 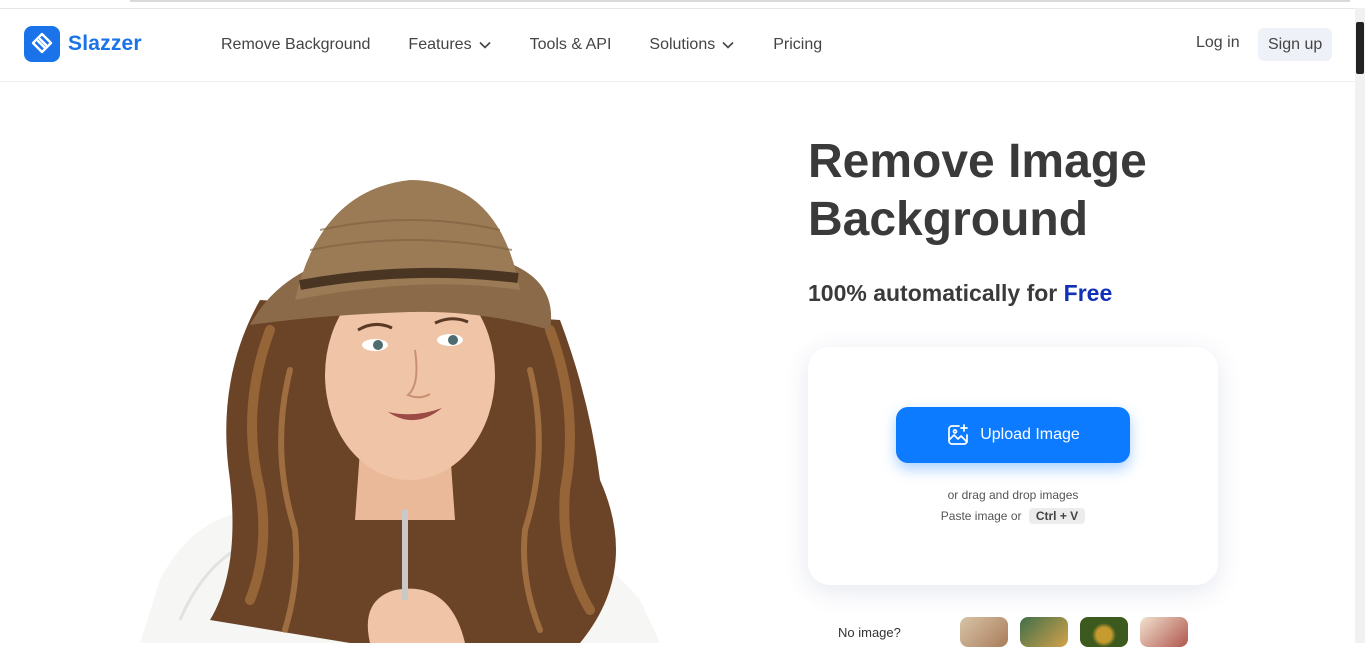 What do you see at coordinates (1088, 293) in the screenshot?
I see `subtitle-free: Free` at bounding box center [1088, 293].